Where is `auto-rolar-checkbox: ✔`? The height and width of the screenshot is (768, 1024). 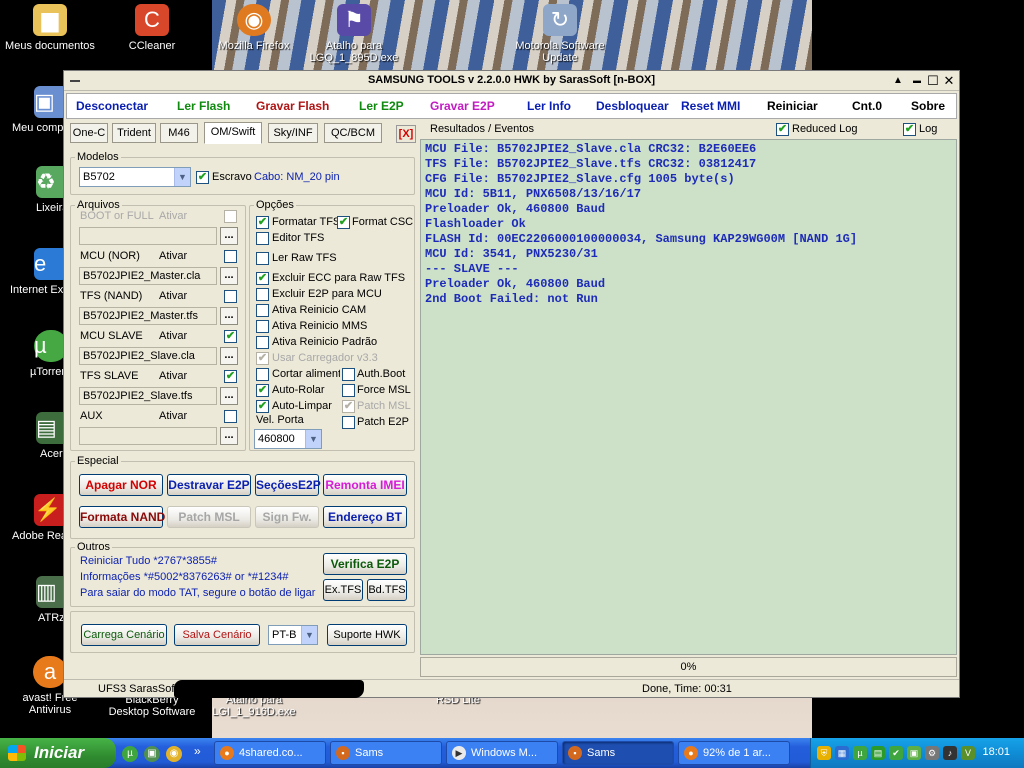
auto-rolar-checkbox: ✔ is located at coordinates (262, 390).